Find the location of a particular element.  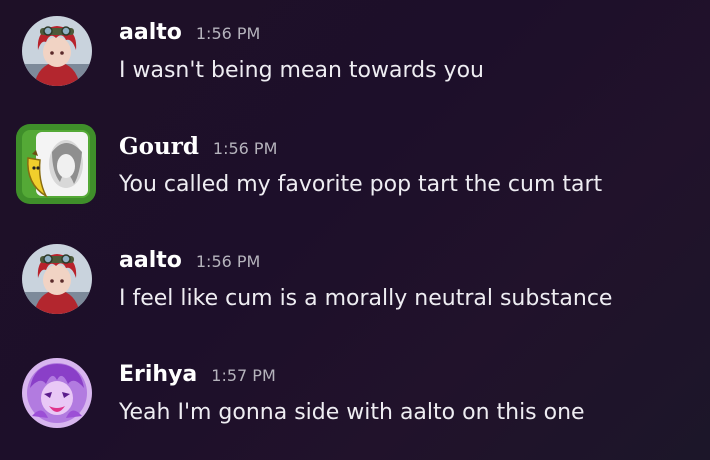

timestamp: 1:57 PM is located at coordinates (243, 375).